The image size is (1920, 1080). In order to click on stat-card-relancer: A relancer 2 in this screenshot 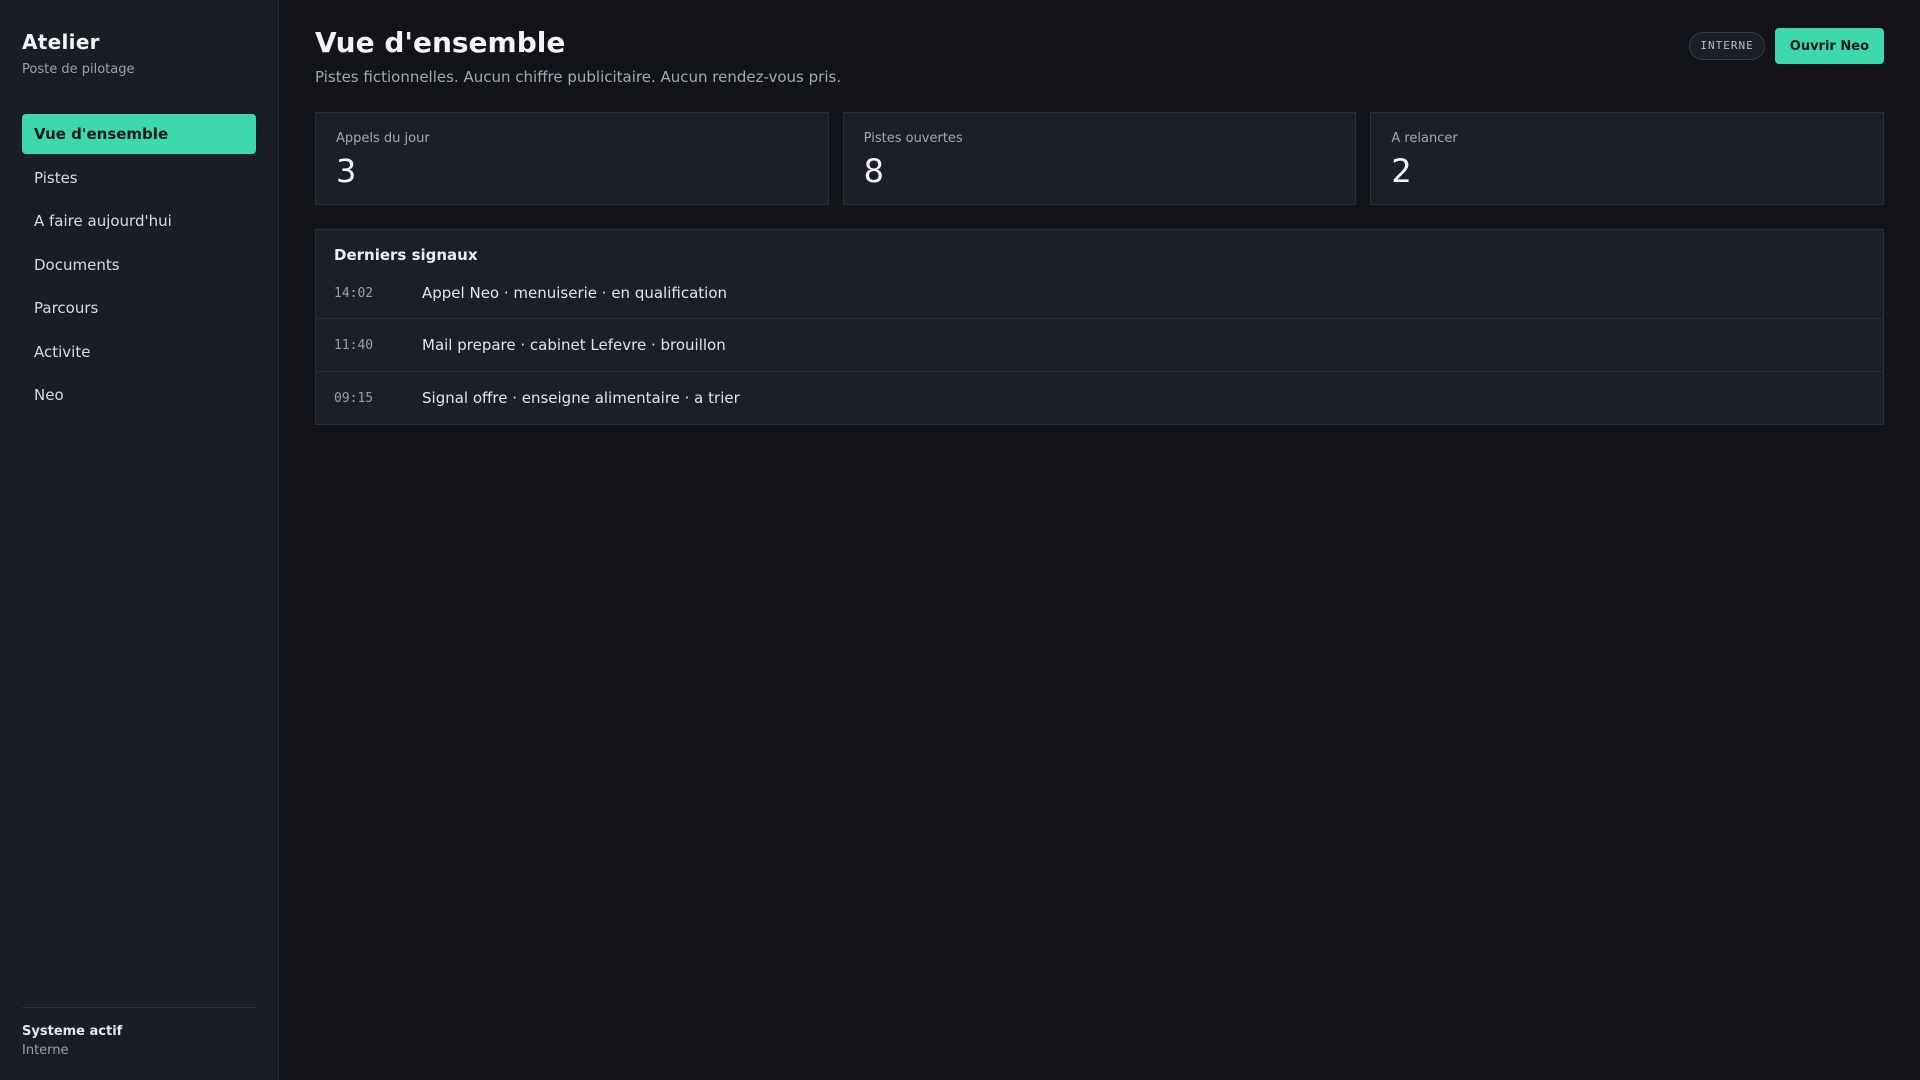, I will do `click(1627, 158)`.